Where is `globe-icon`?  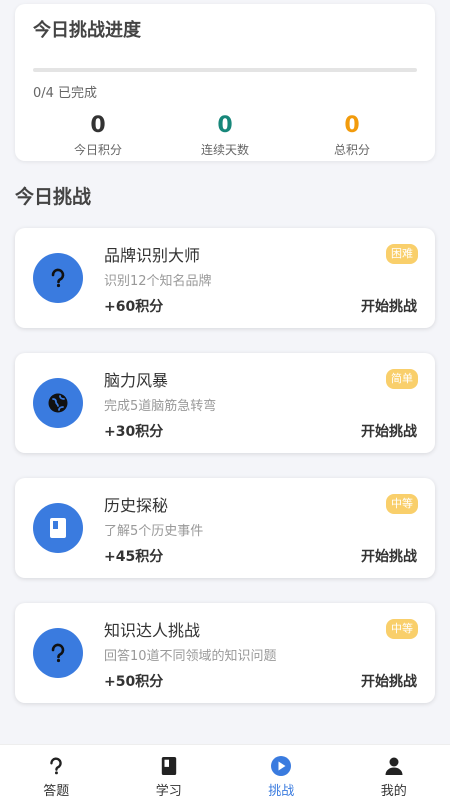
globe-icon is located at coordinates (58, 403).